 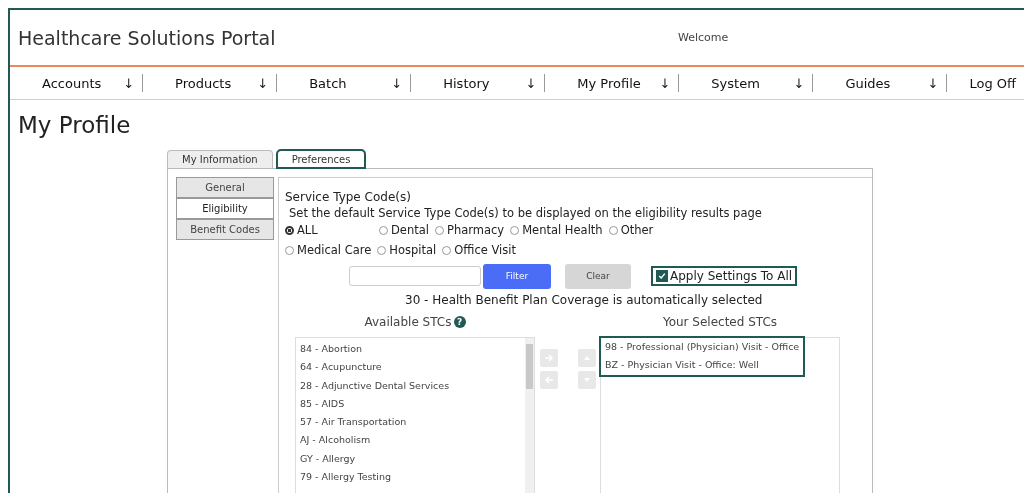 I want to click on filter-field, so click(x=415, y=276).